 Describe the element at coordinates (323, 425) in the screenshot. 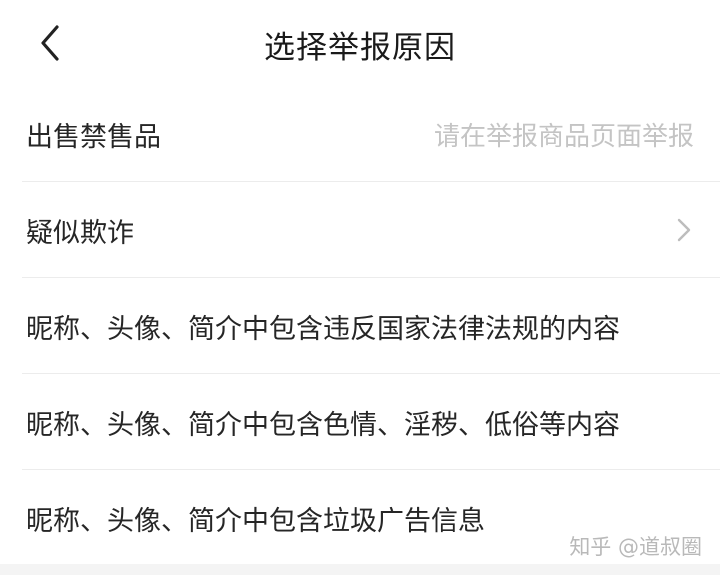

I see `reason-label: 昵称、头像、简介中包含色情、淫秽、低俗等内容` at that location.